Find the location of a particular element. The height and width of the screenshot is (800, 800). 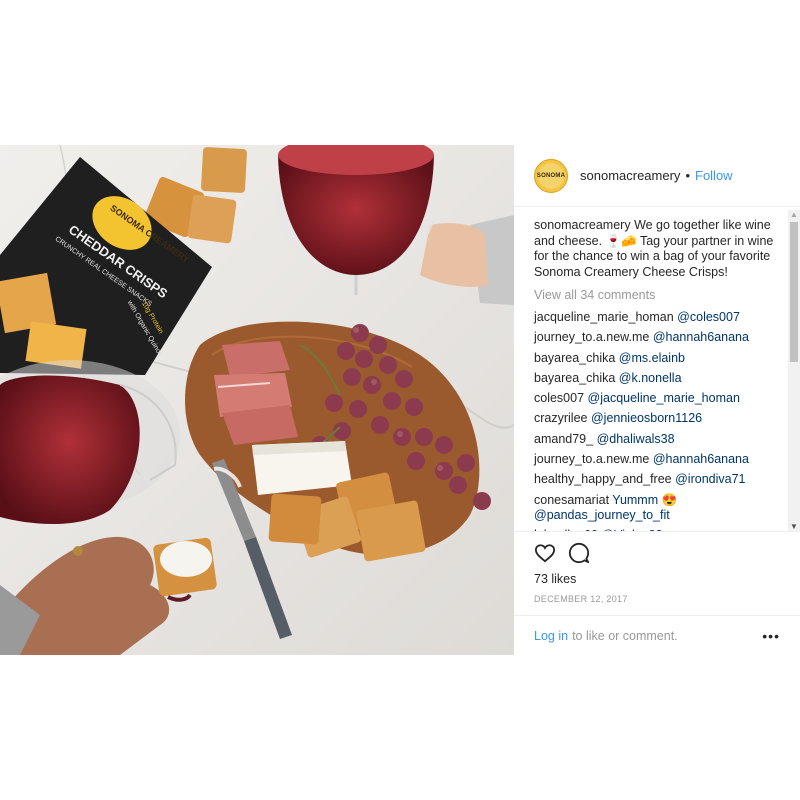

comment-item: healthy_happy_and_free @irondiva71 is located at coordinates (661, 479).